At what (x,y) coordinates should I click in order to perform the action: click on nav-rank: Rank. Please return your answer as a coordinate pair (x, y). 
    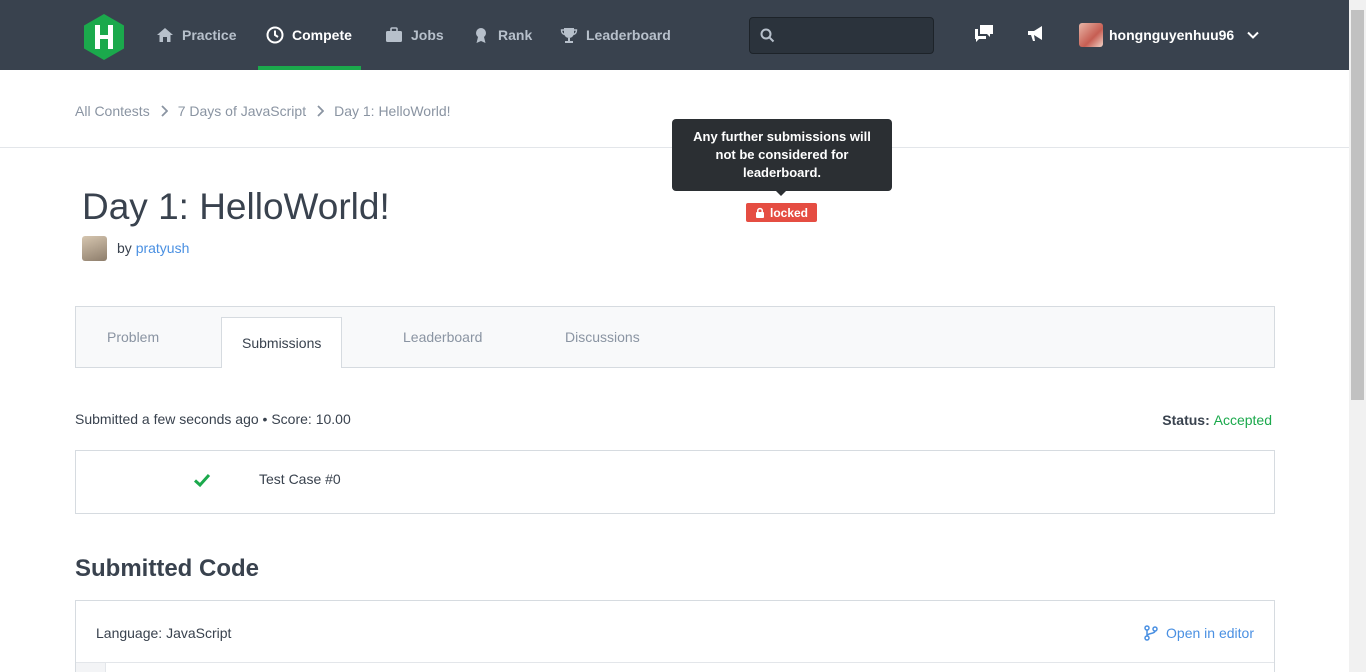
    Looking at the image, I should click on (502, 35).